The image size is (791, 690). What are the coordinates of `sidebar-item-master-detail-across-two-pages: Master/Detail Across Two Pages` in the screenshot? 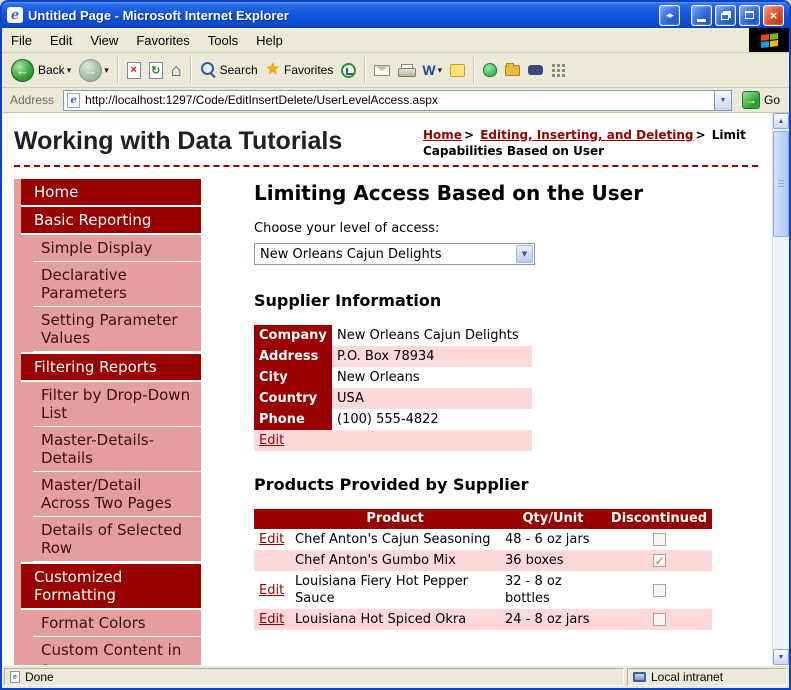 It's located at (117, 494).